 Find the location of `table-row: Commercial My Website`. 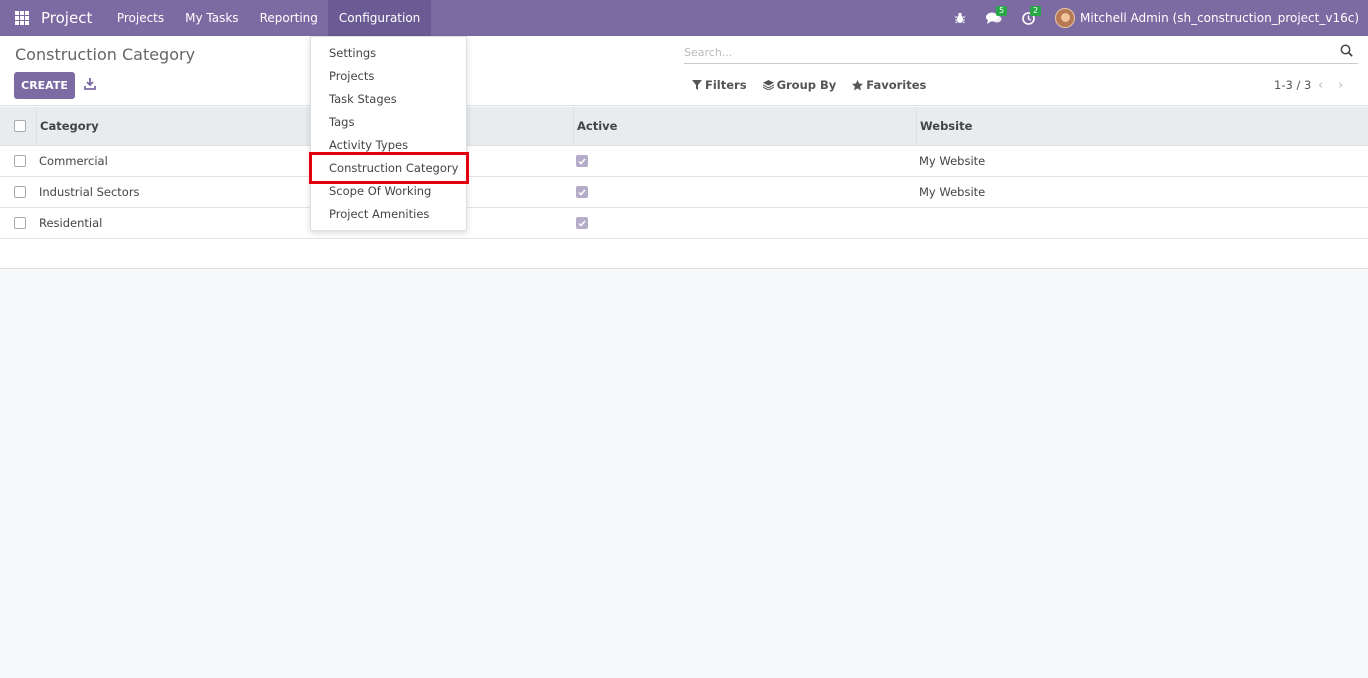

table-row: Commercial My Website is located at coordinates (684, 161).